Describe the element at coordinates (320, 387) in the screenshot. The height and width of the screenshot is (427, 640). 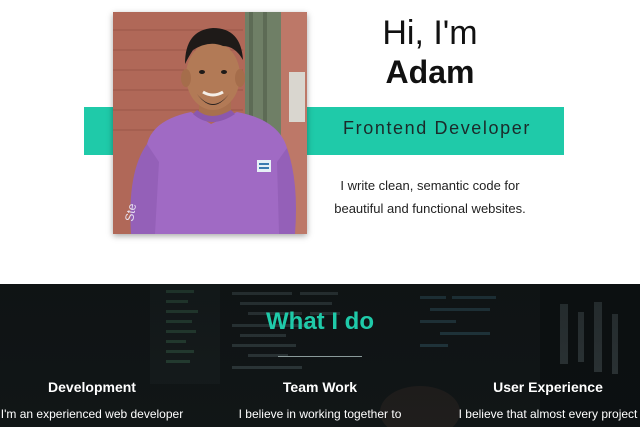
I see `service-heading: Team Work` at that location.